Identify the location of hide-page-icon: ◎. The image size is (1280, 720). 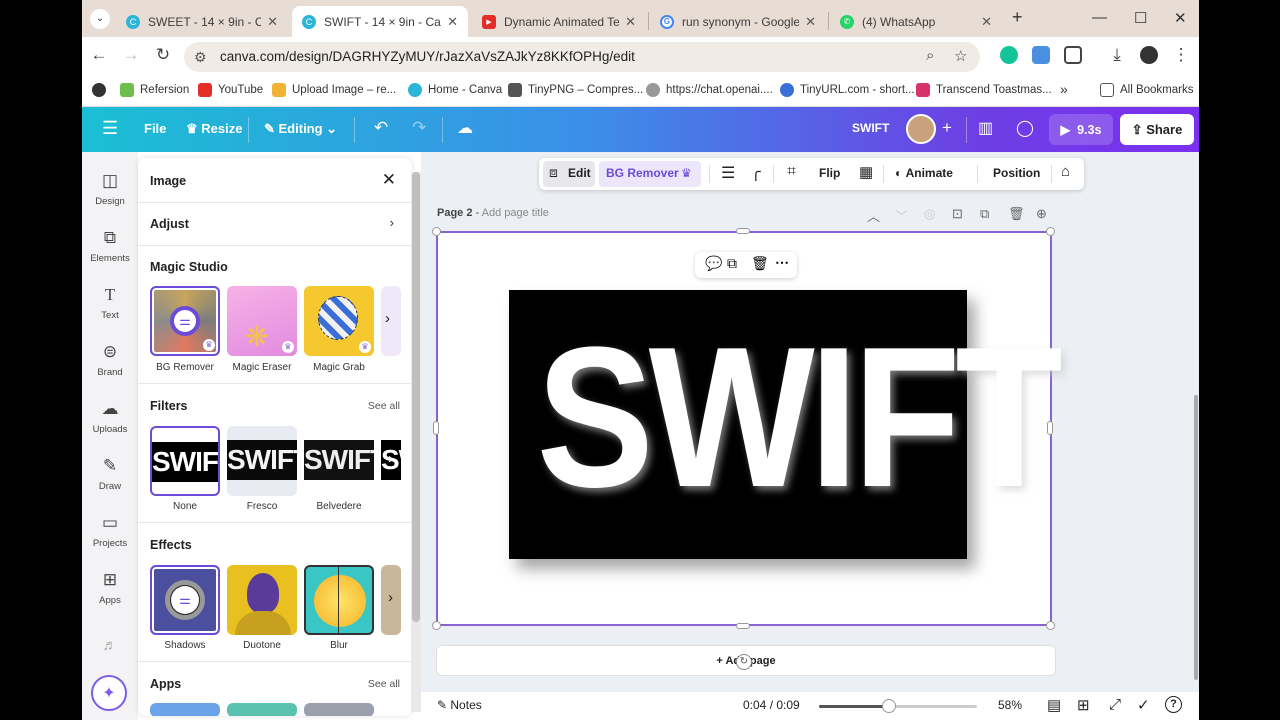
(929, 214).